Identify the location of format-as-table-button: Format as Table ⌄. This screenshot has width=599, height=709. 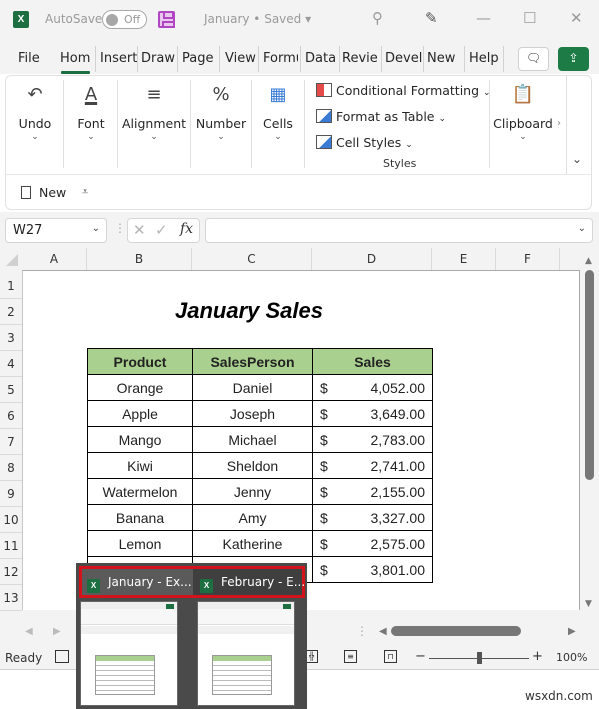
(381, 116).